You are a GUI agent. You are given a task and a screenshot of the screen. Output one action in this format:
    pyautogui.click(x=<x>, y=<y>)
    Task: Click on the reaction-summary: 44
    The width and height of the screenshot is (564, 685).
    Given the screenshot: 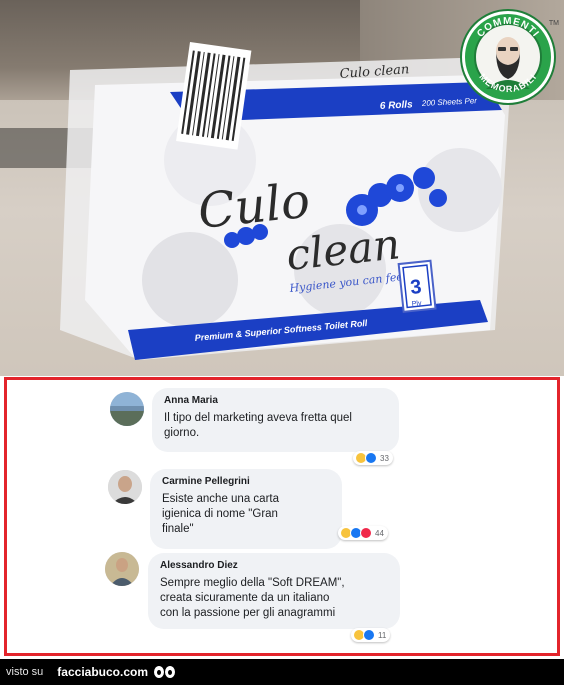 What is the action you would take?
    pyautogui.click(x=363, y=533)
    